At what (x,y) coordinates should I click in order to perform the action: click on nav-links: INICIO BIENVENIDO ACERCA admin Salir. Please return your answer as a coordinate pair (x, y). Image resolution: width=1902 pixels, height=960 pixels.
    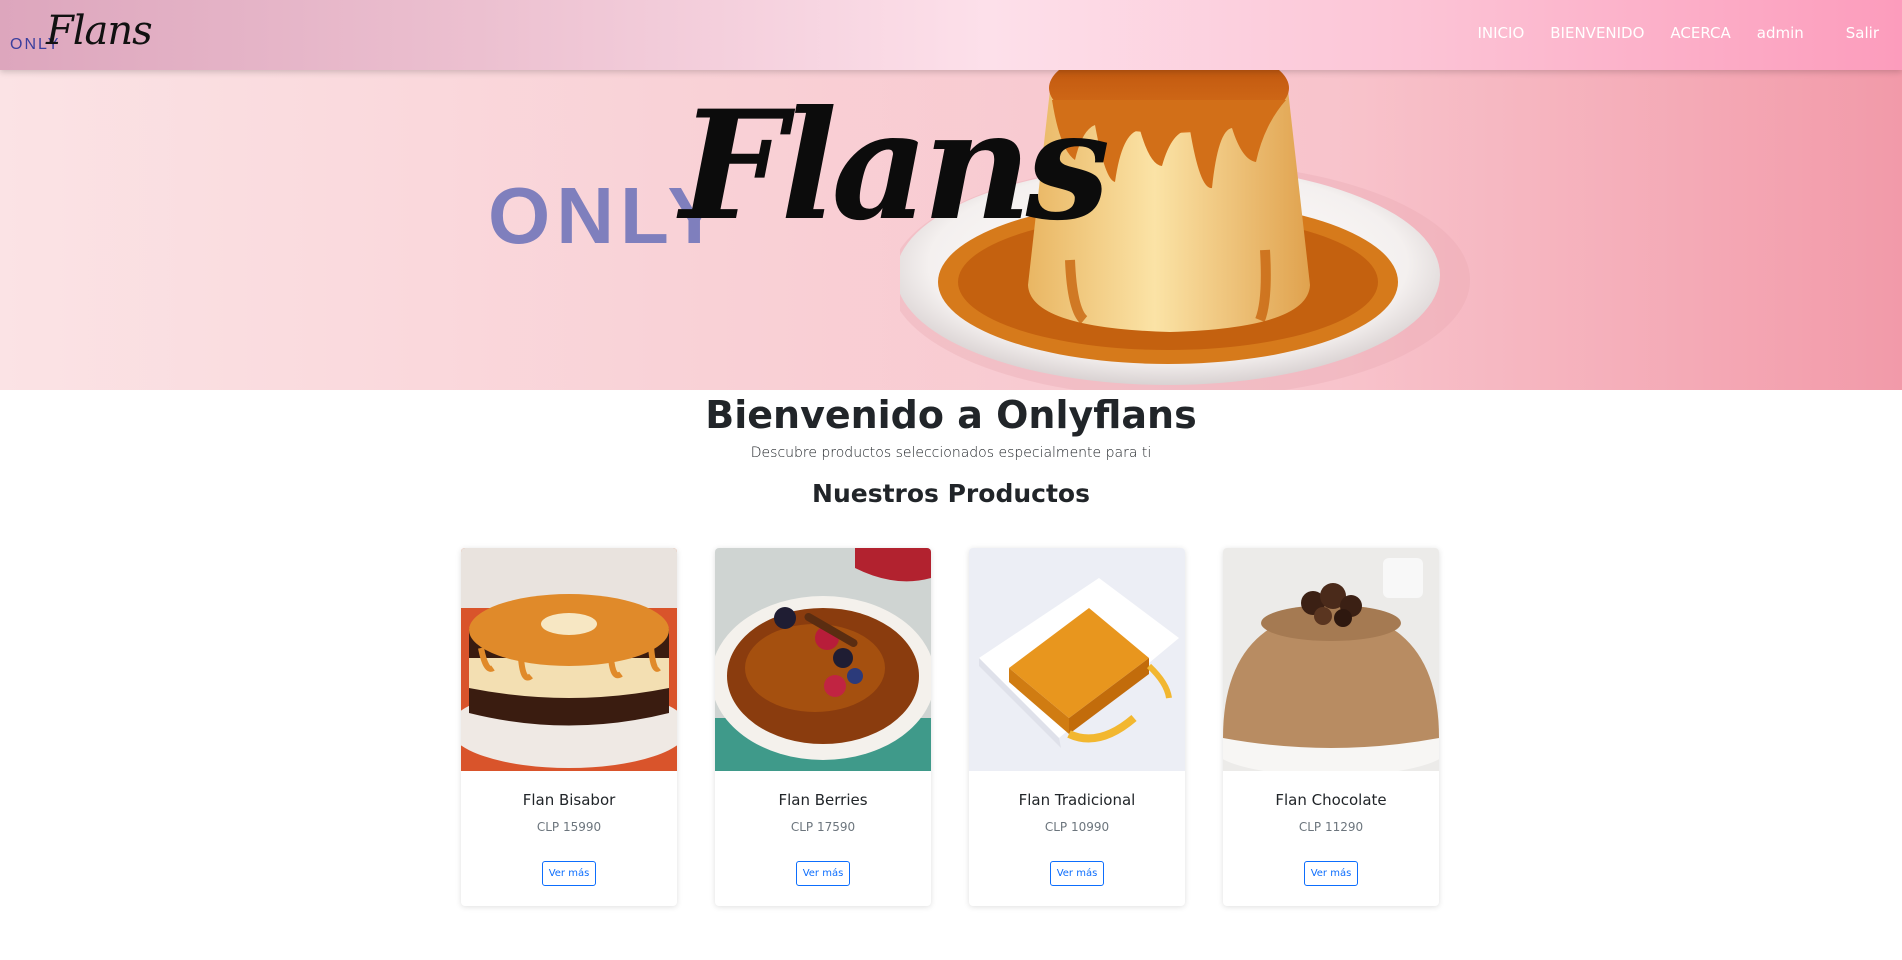
    Looking at the image, I should click on (1678, 33).